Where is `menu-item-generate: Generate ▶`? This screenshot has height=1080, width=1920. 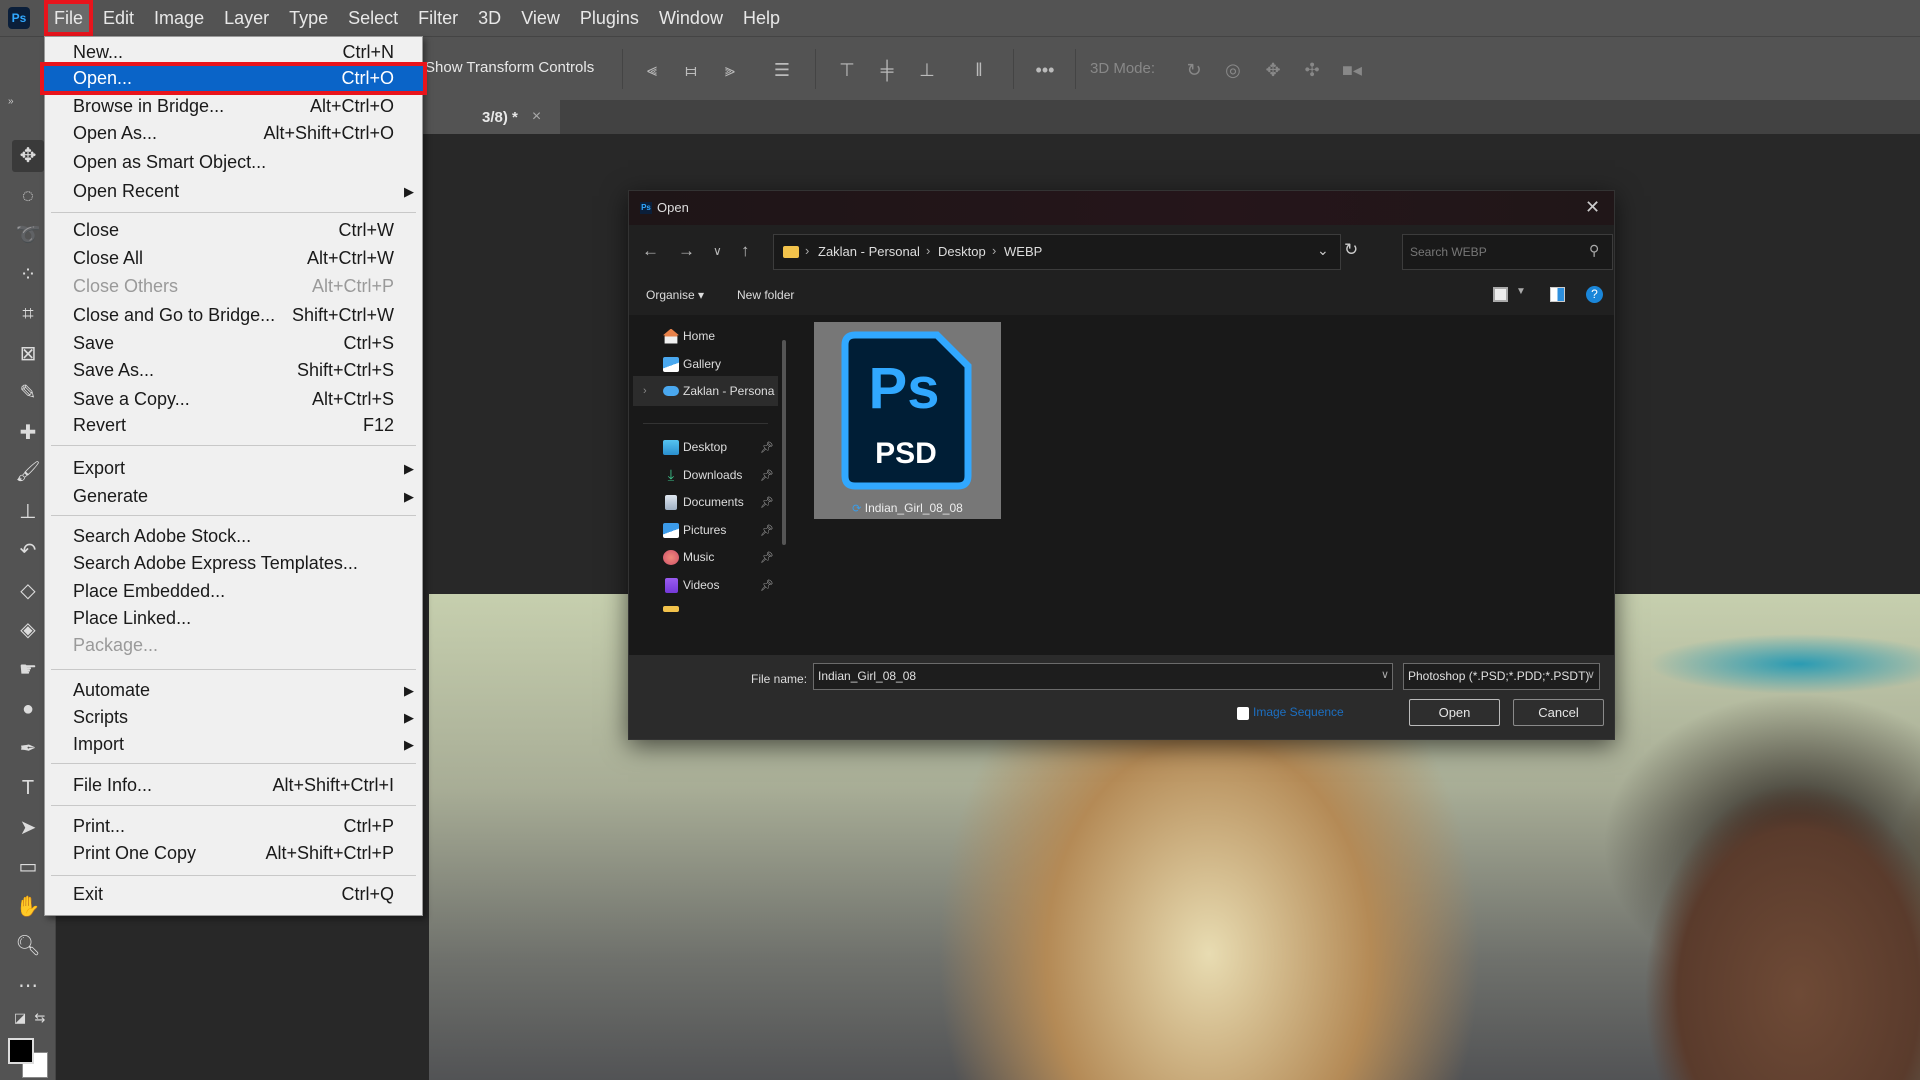
menu-item-generate: Generate ▶ is located at coordinates (233, 496).